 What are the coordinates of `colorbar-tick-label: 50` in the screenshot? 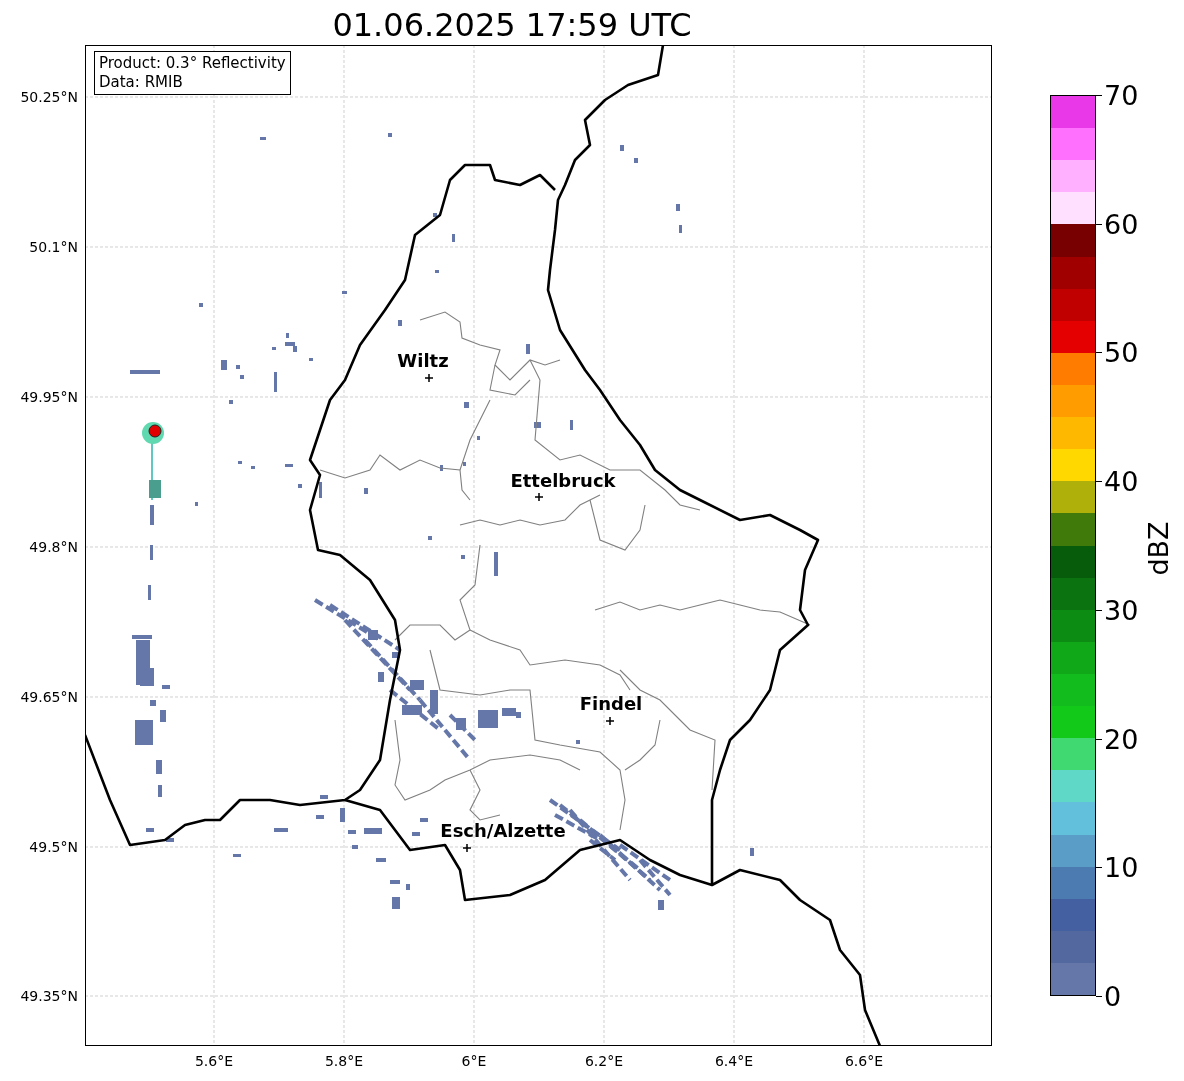 It's located at (1121, 353).